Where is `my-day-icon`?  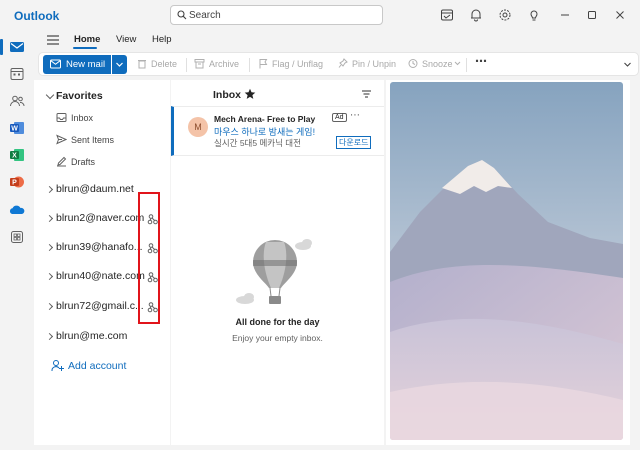
my-day-icon is located at coordinates (447, 15).